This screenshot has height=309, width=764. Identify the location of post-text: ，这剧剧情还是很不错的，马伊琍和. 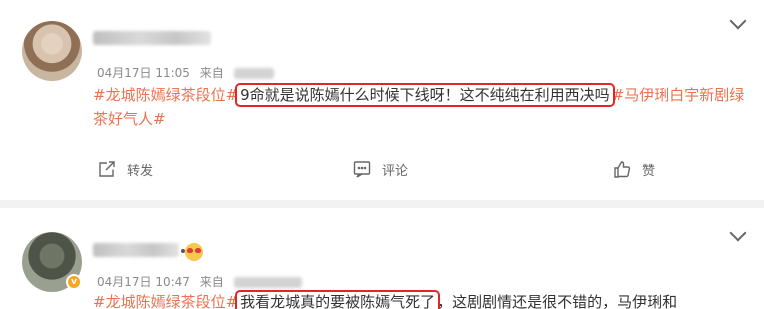
(557, 301).